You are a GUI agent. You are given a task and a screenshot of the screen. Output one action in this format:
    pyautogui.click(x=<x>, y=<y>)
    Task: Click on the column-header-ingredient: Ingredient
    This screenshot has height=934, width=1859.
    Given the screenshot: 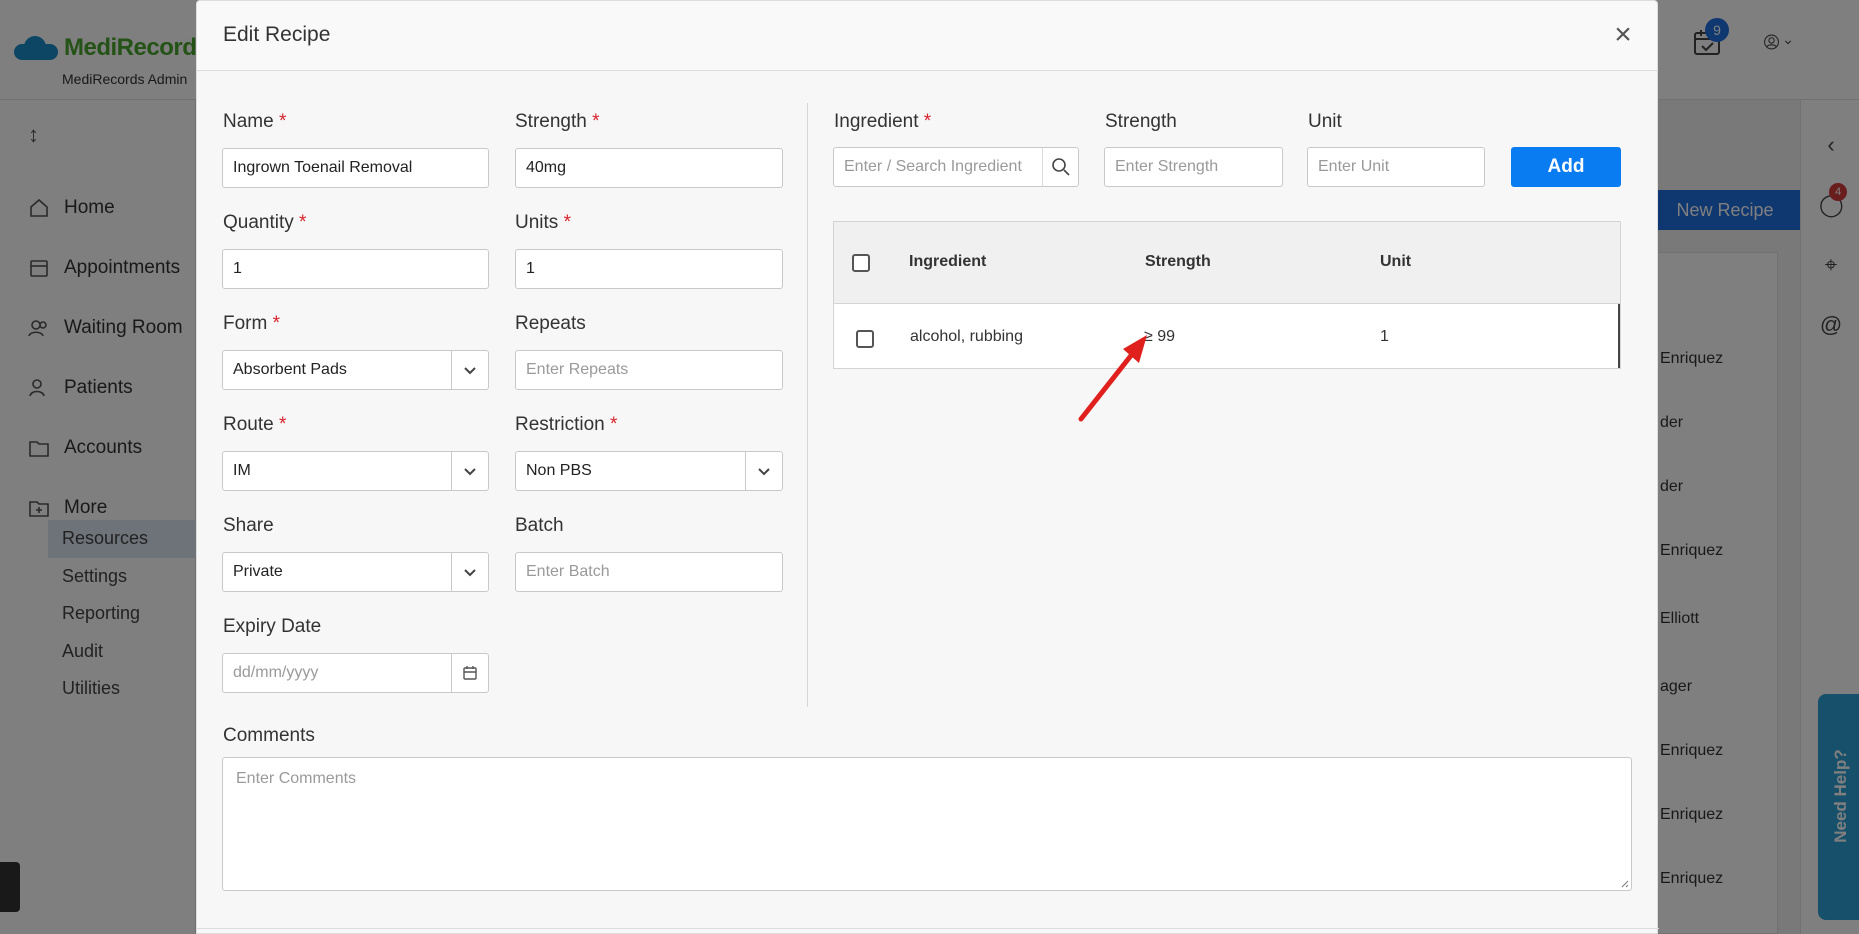 What is the action you would take?
    pyautogui.click(x=947, y=262)
    